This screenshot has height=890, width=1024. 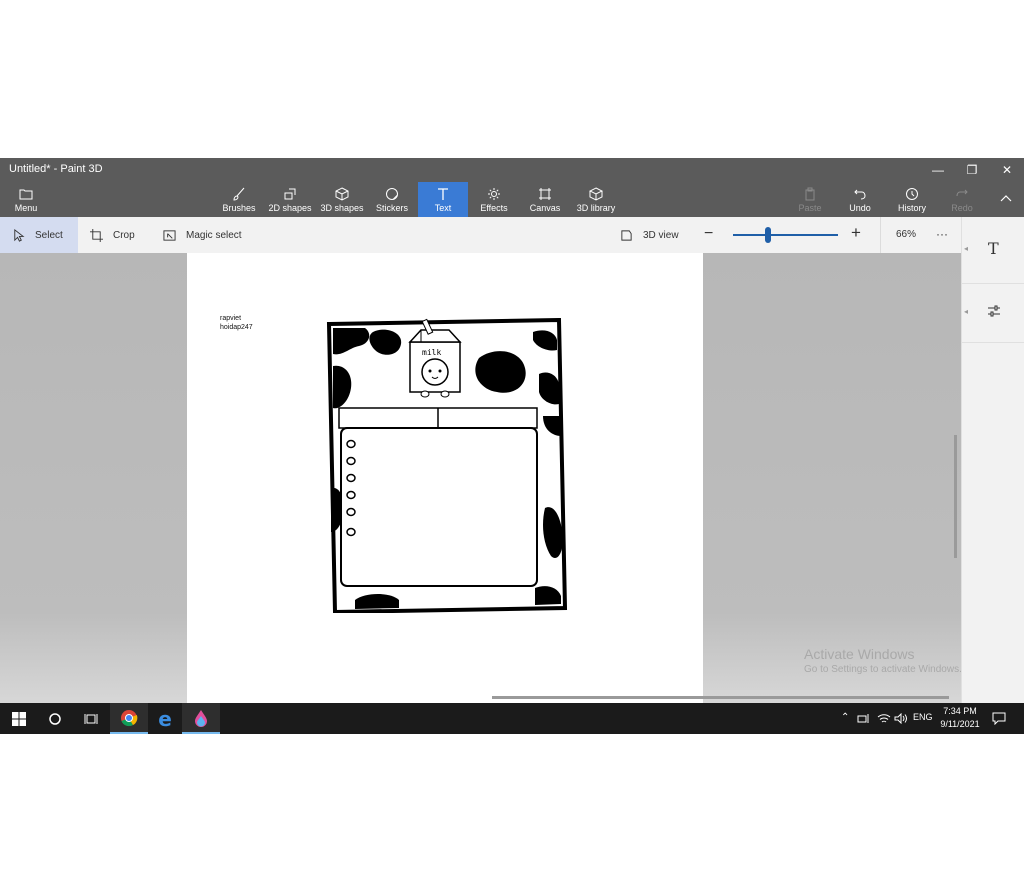 I want to click on canvas-text-line: rapviet, so click(x=231, y=318).